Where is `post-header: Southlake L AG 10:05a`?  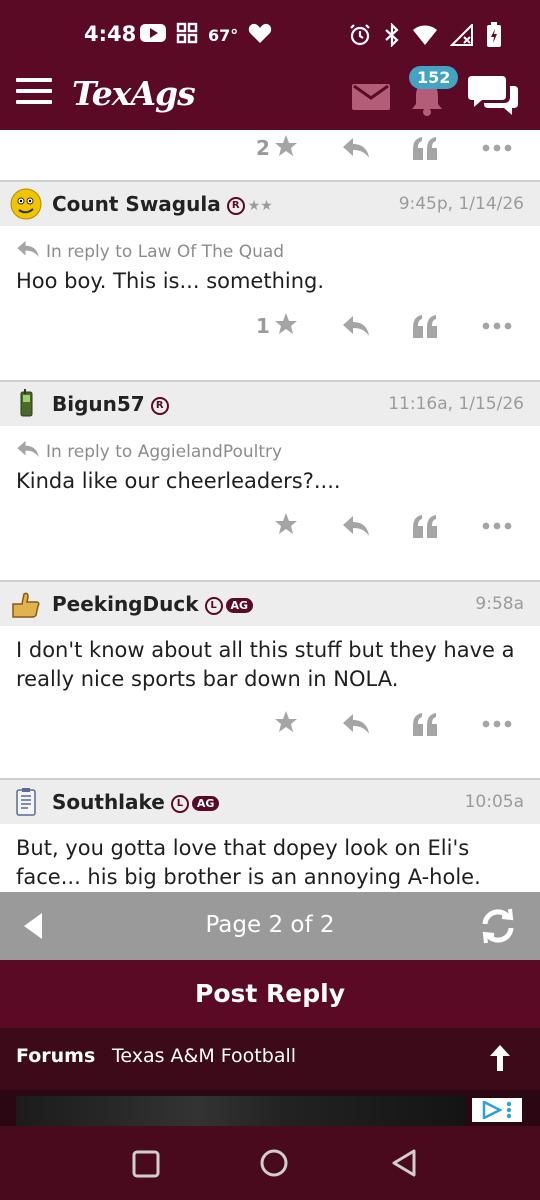
post-header: Southlake L AG 10:05a is located at coordinates (270, 801).